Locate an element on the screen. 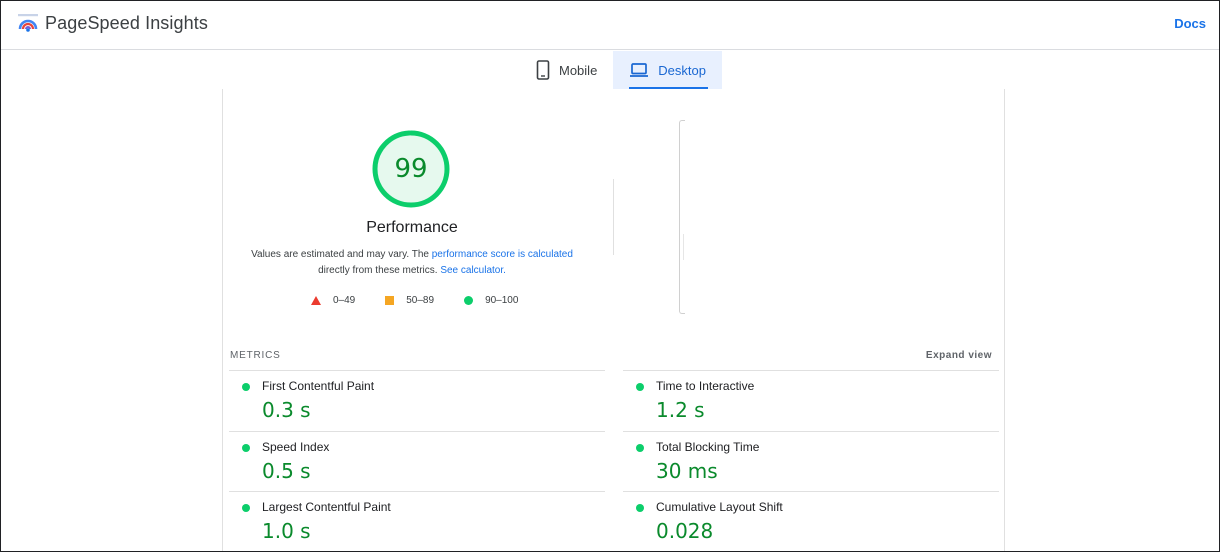 This screenshot has height=552, width=1220. see-calculator-link: See calculator. is located at coordinates (473, 270).